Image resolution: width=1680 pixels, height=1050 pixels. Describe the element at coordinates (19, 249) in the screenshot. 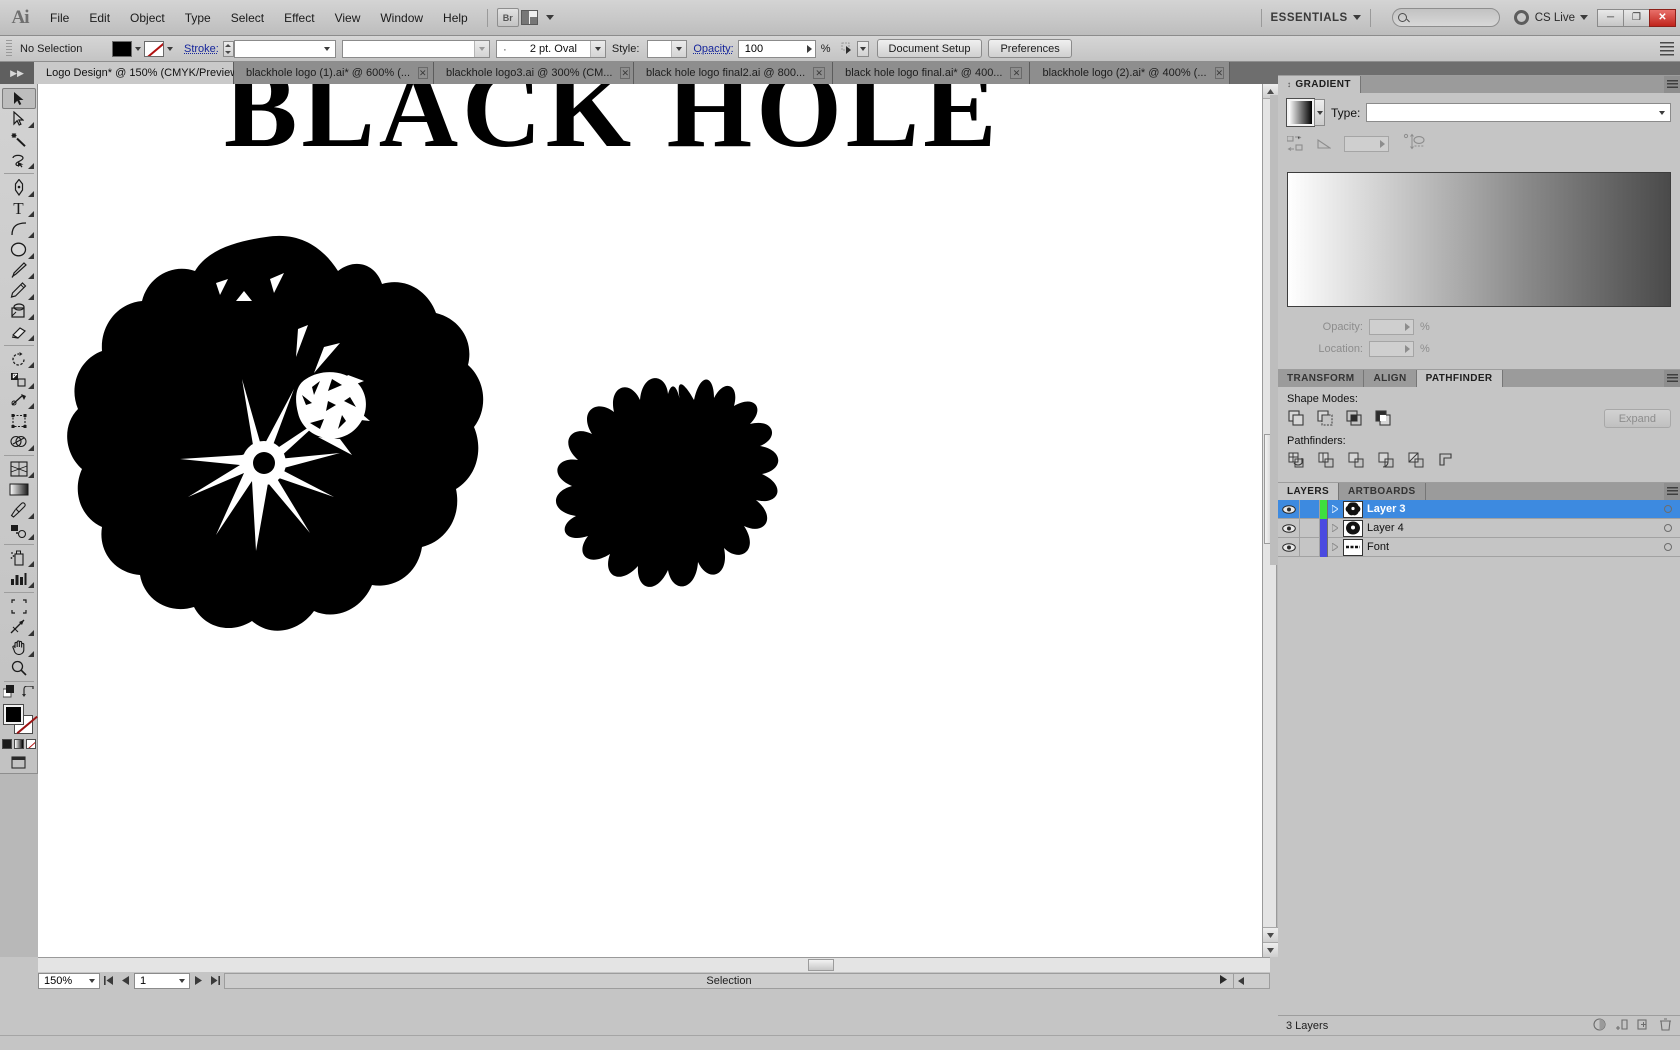

I see `ellipse-tool` at that location.